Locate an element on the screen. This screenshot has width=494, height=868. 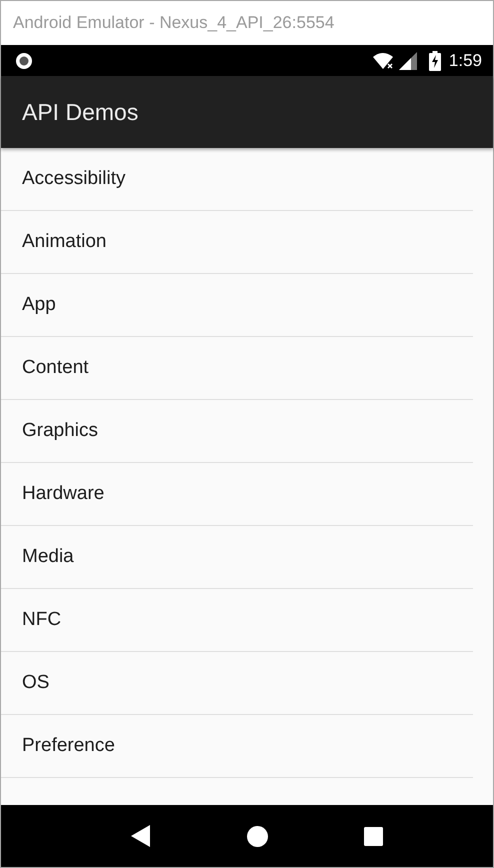
list-item: NFC is located at coordinates (237, 620).